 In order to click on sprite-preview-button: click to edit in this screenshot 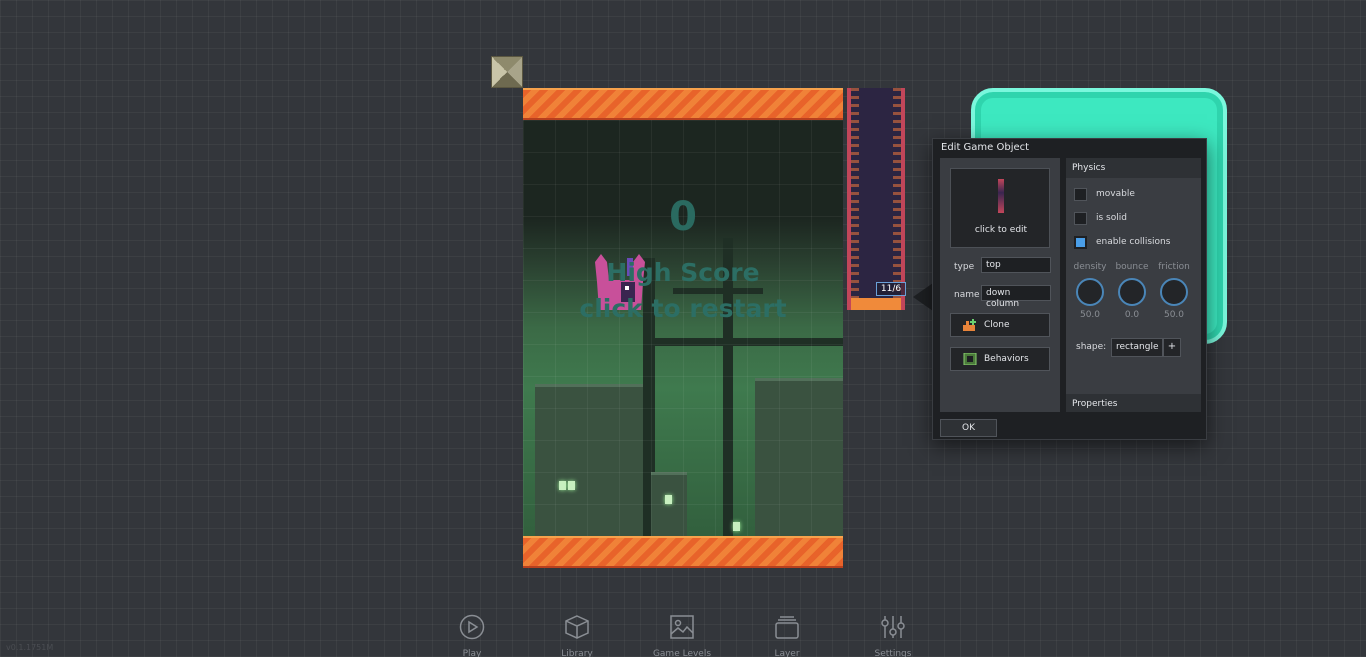, I will do `click(1000, 208)`.